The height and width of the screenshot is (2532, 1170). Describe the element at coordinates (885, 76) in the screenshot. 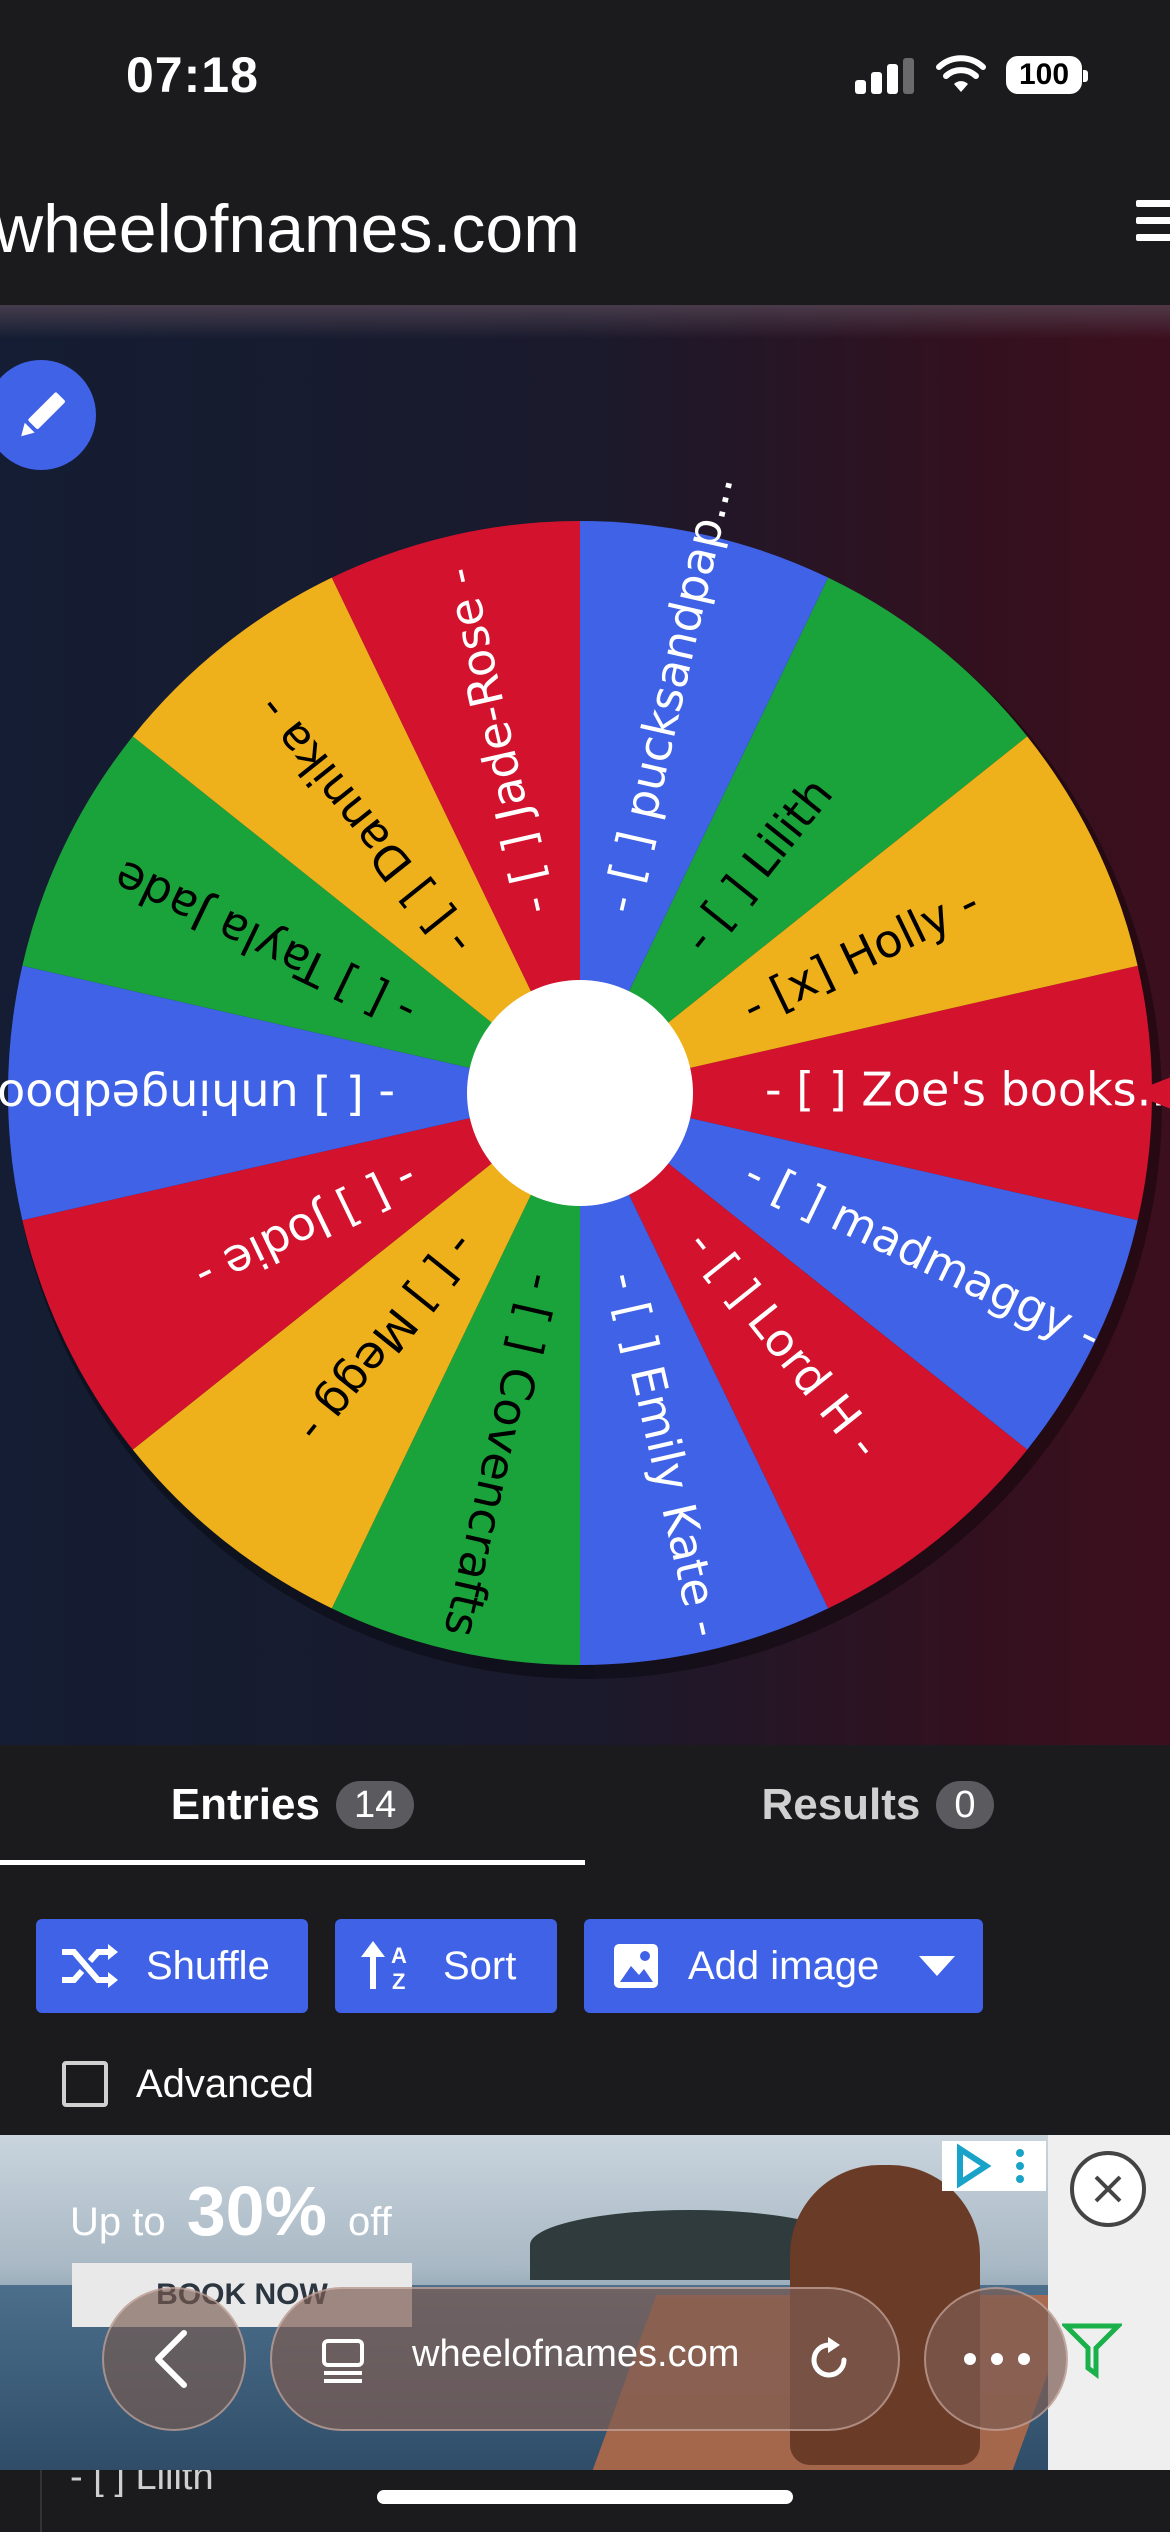

I see `cellular-signal-icon` at that location.